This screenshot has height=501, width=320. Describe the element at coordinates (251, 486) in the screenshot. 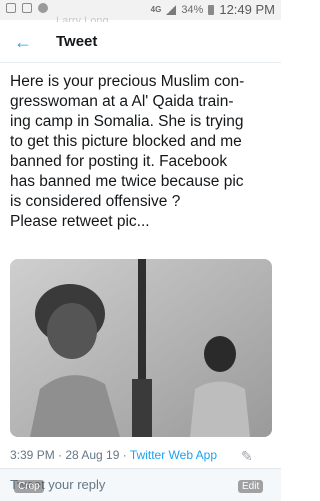

I see `edit-button: Edit` at that location.